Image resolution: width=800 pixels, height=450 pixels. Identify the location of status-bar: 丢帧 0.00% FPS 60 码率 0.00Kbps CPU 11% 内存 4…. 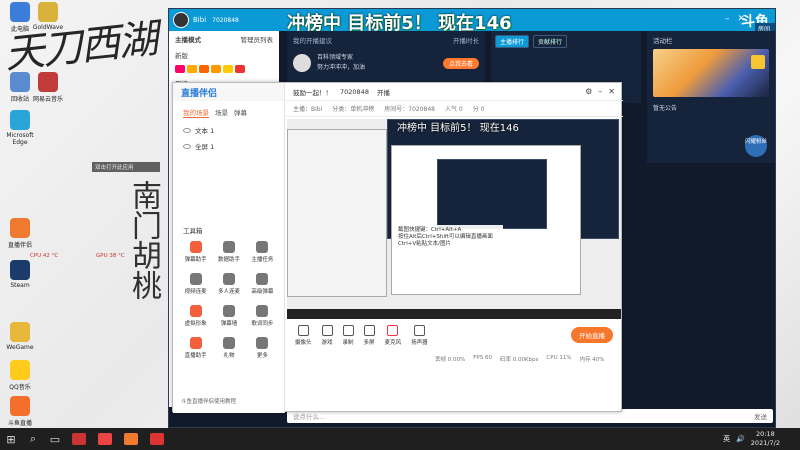
(520, 359).